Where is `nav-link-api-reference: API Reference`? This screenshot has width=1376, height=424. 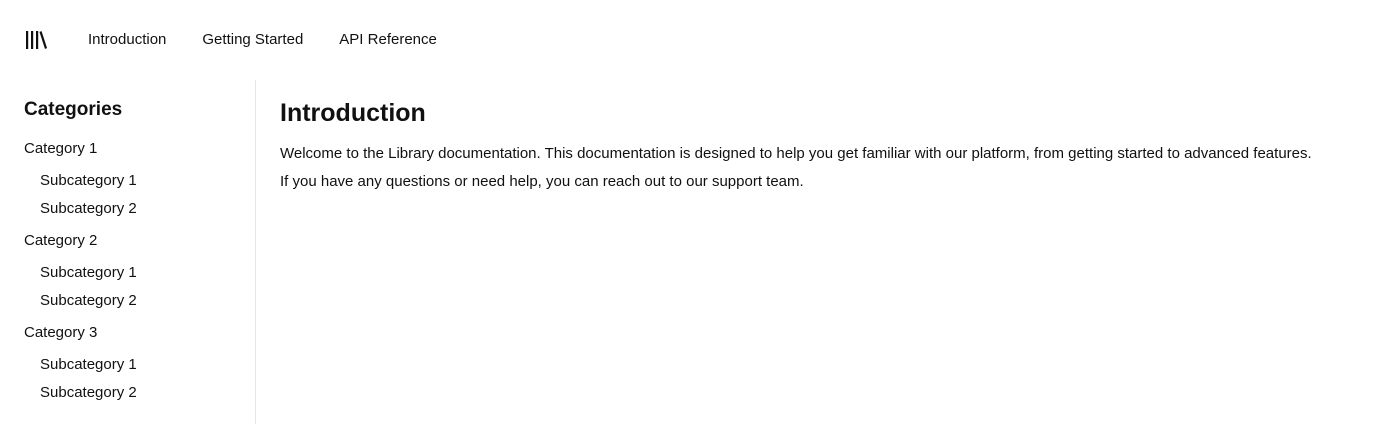 nav-link-api-reference: API Reference is located at coordinates (388, 40).